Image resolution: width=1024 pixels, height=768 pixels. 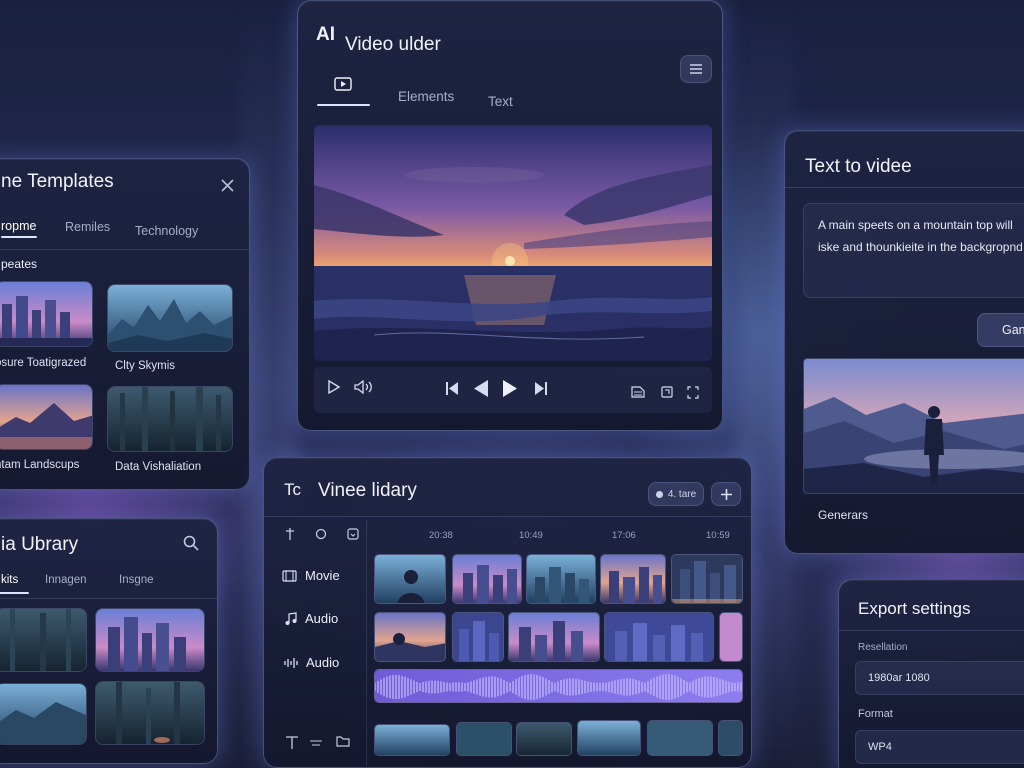 What do you see at coordinates (1013, 330) in the screenshot?
I see `generate-button-label: Gan` at bounding box center [1013, 330].